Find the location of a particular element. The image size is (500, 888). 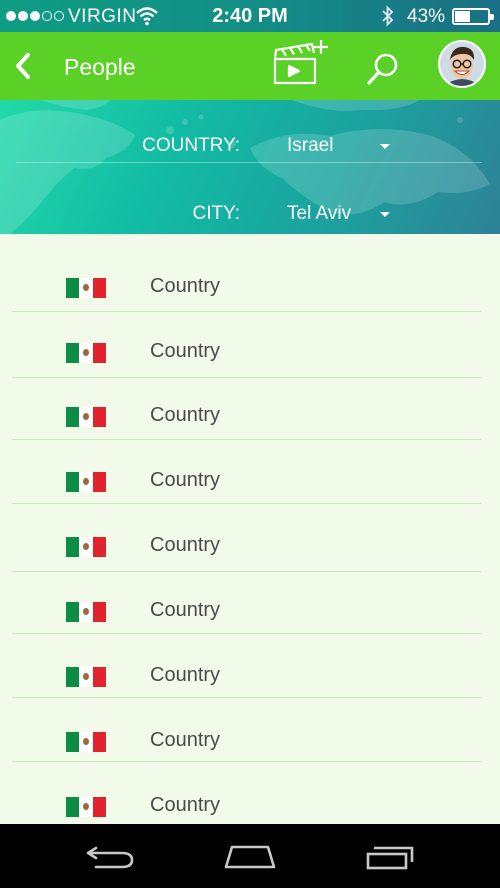

search-icon is located at coordinates (382, 69).